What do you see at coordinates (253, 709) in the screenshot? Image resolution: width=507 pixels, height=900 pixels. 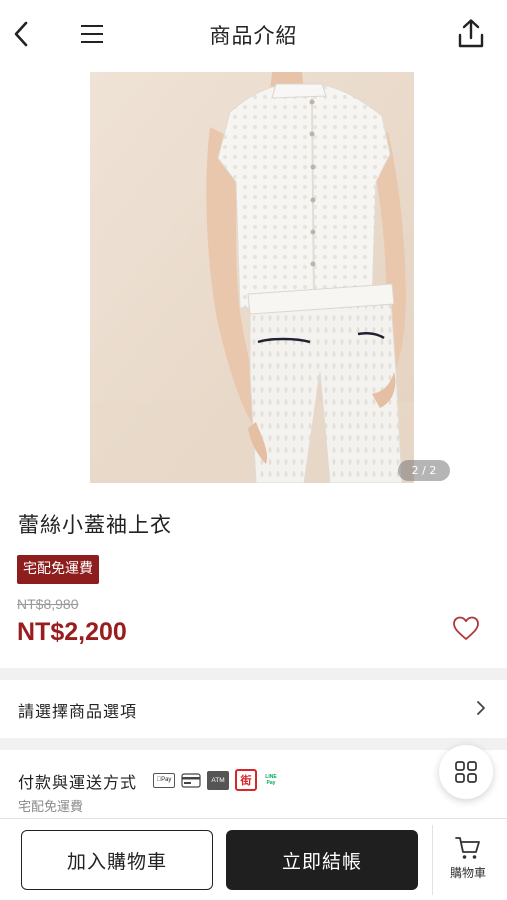 I see `product-option-selector: 請選擇商品選項` at bounding box center [253, 709].